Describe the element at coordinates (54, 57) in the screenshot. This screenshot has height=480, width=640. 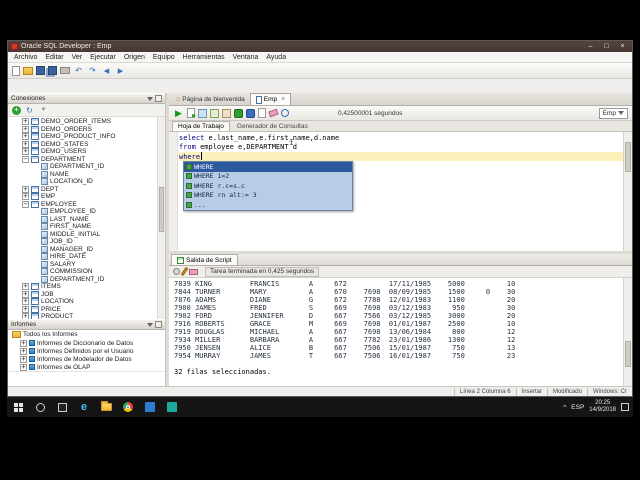
I see `menu-editar: Editar` at that location.